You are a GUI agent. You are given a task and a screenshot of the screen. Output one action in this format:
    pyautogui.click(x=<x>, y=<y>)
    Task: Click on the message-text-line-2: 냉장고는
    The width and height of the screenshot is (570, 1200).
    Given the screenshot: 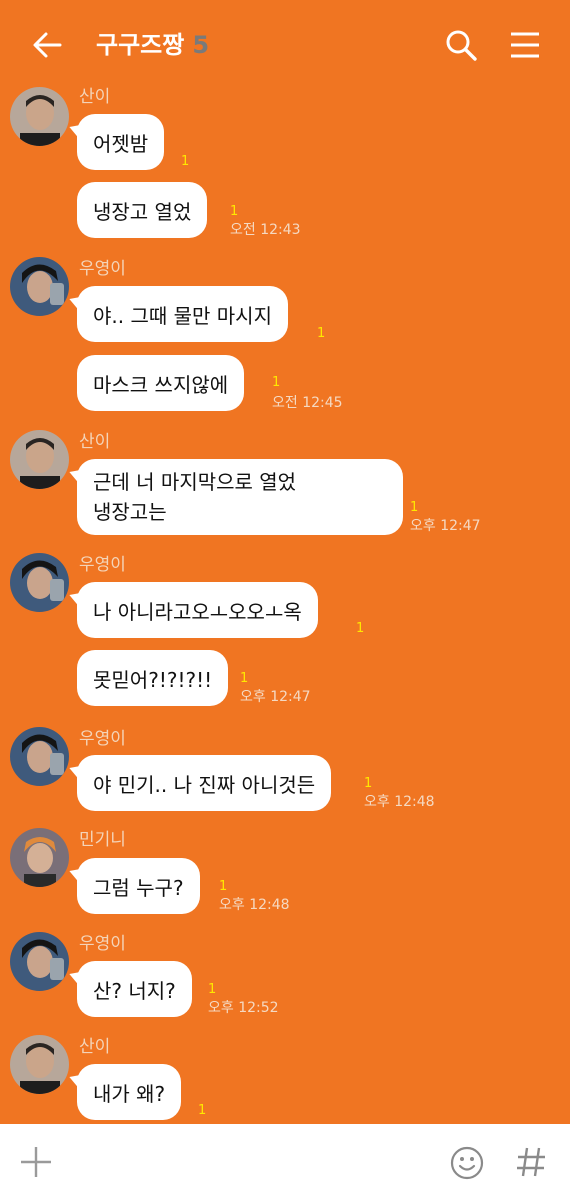 What is the action you would take?
    pyautogui.click(x=130, y=512)
    